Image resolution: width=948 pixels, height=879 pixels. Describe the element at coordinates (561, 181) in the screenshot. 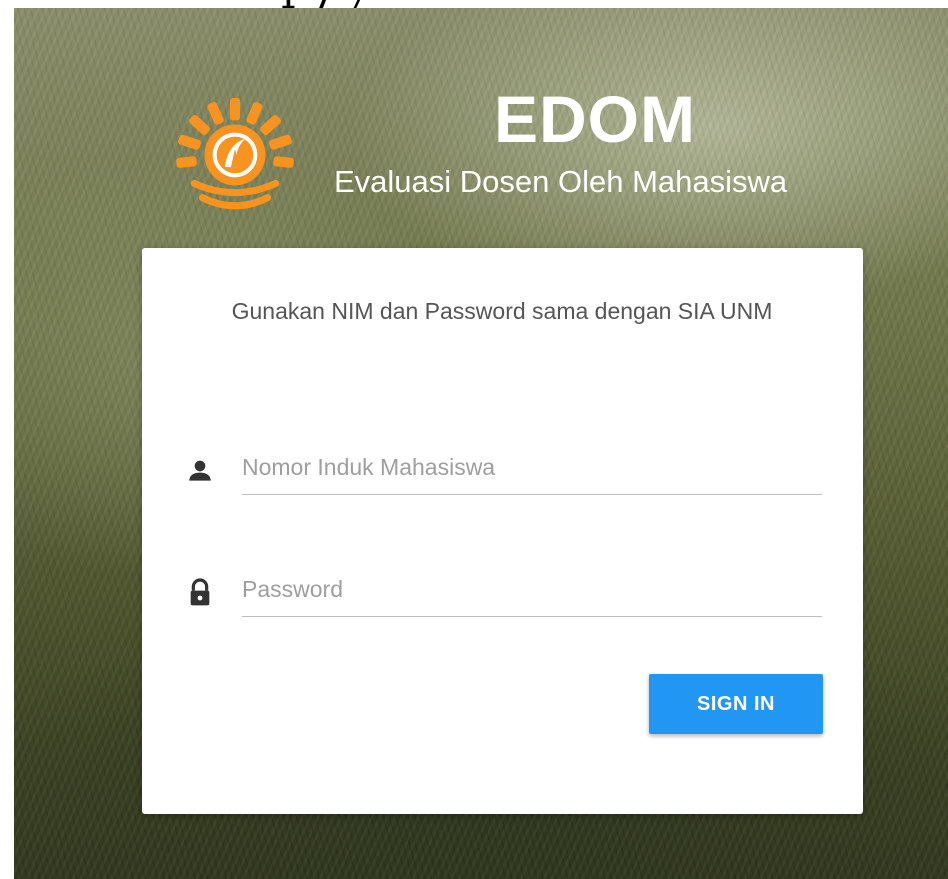

I see `app-subtitle: Evaluasi Dosen Oleh Mahasiswa` at that location.